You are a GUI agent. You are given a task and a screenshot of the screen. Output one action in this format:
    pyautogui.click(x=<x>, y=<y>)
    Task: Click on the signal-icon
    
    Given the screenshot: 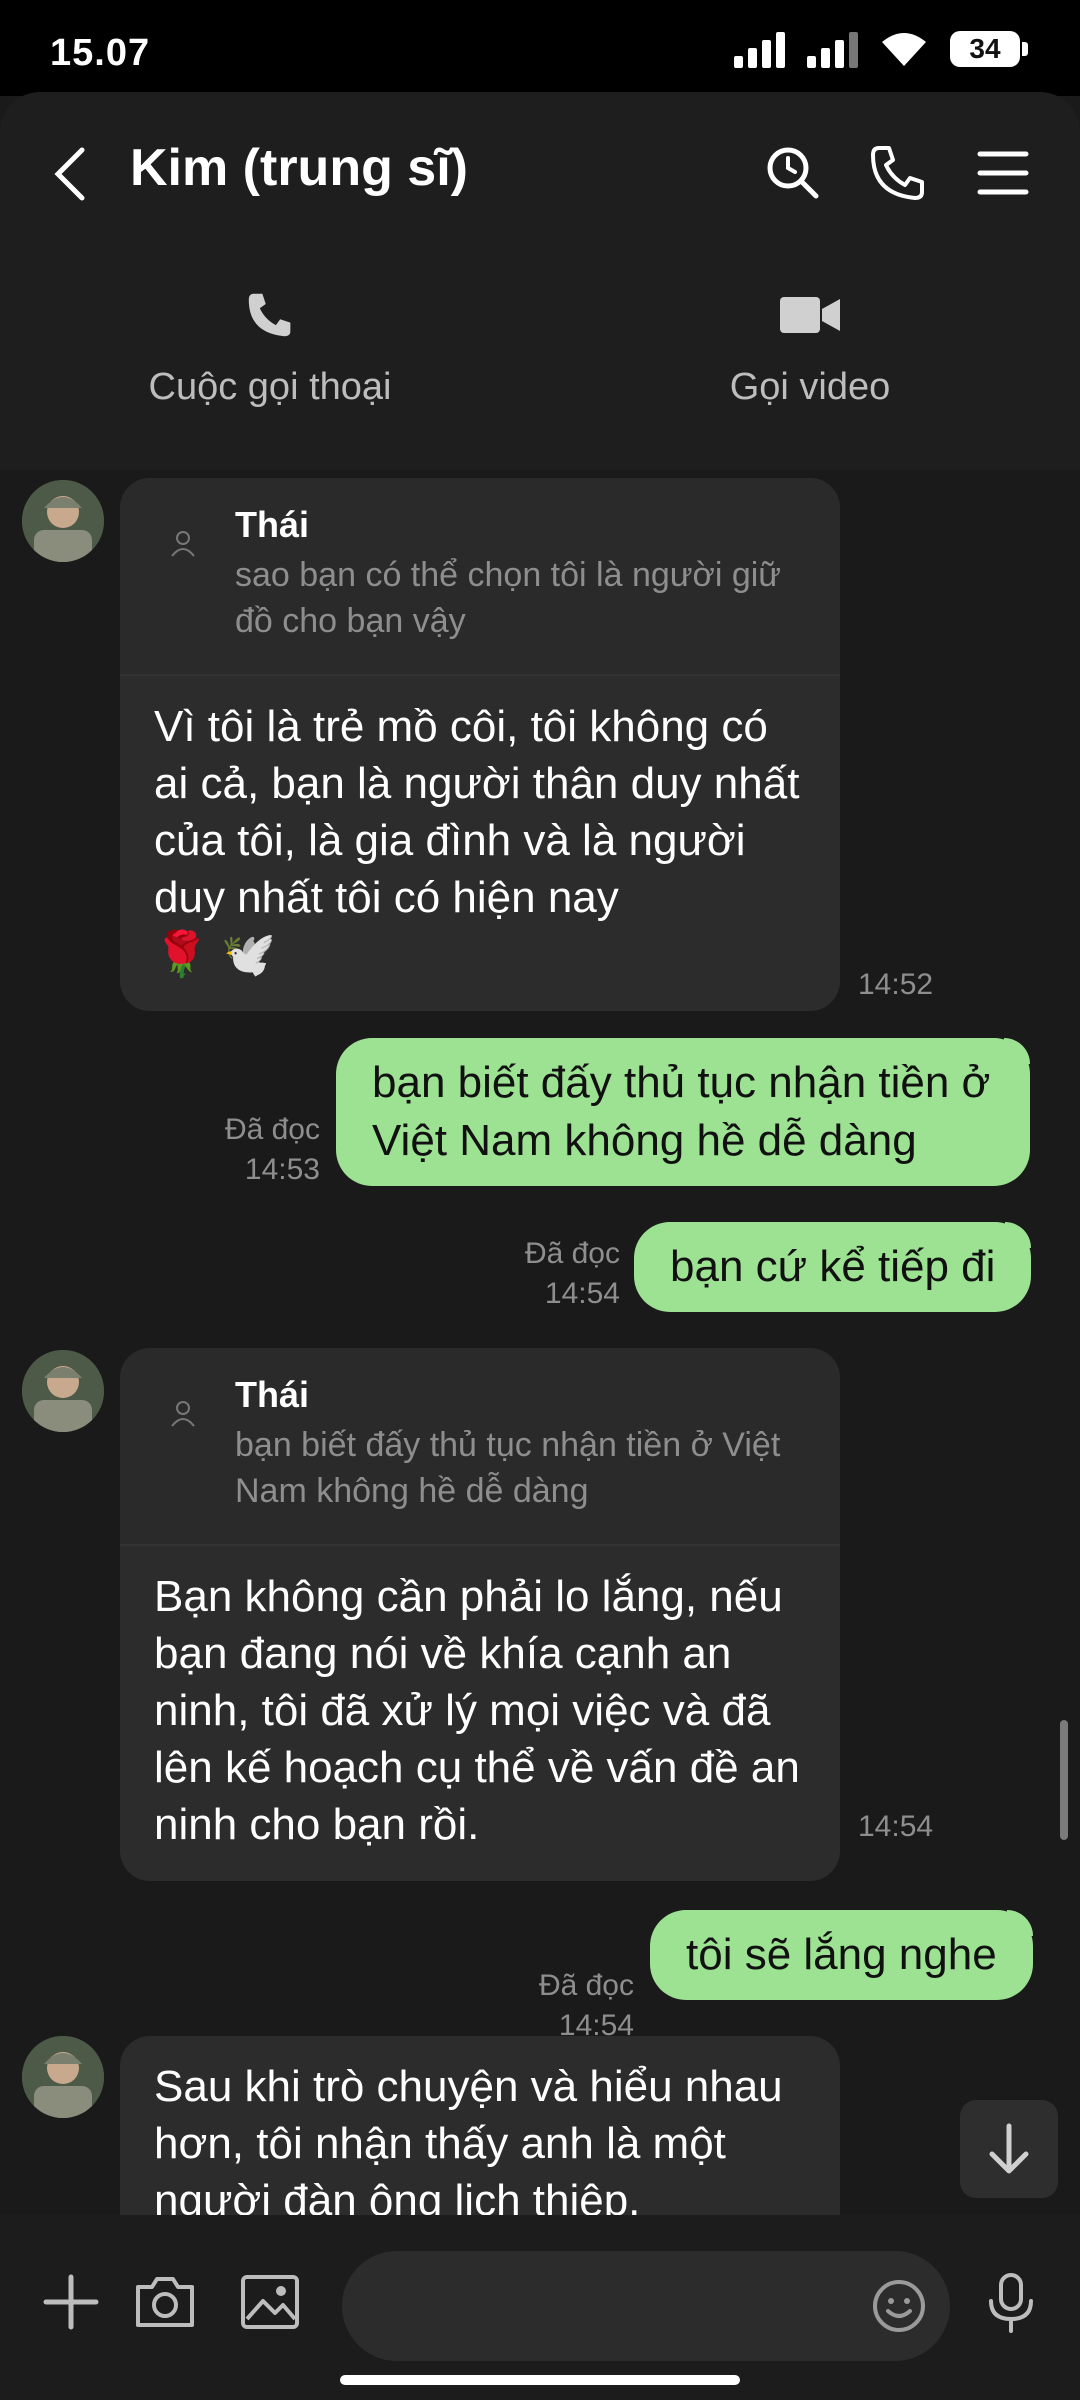 What is the action you would take?
    pyautogui.click(x=759, y=49)
    